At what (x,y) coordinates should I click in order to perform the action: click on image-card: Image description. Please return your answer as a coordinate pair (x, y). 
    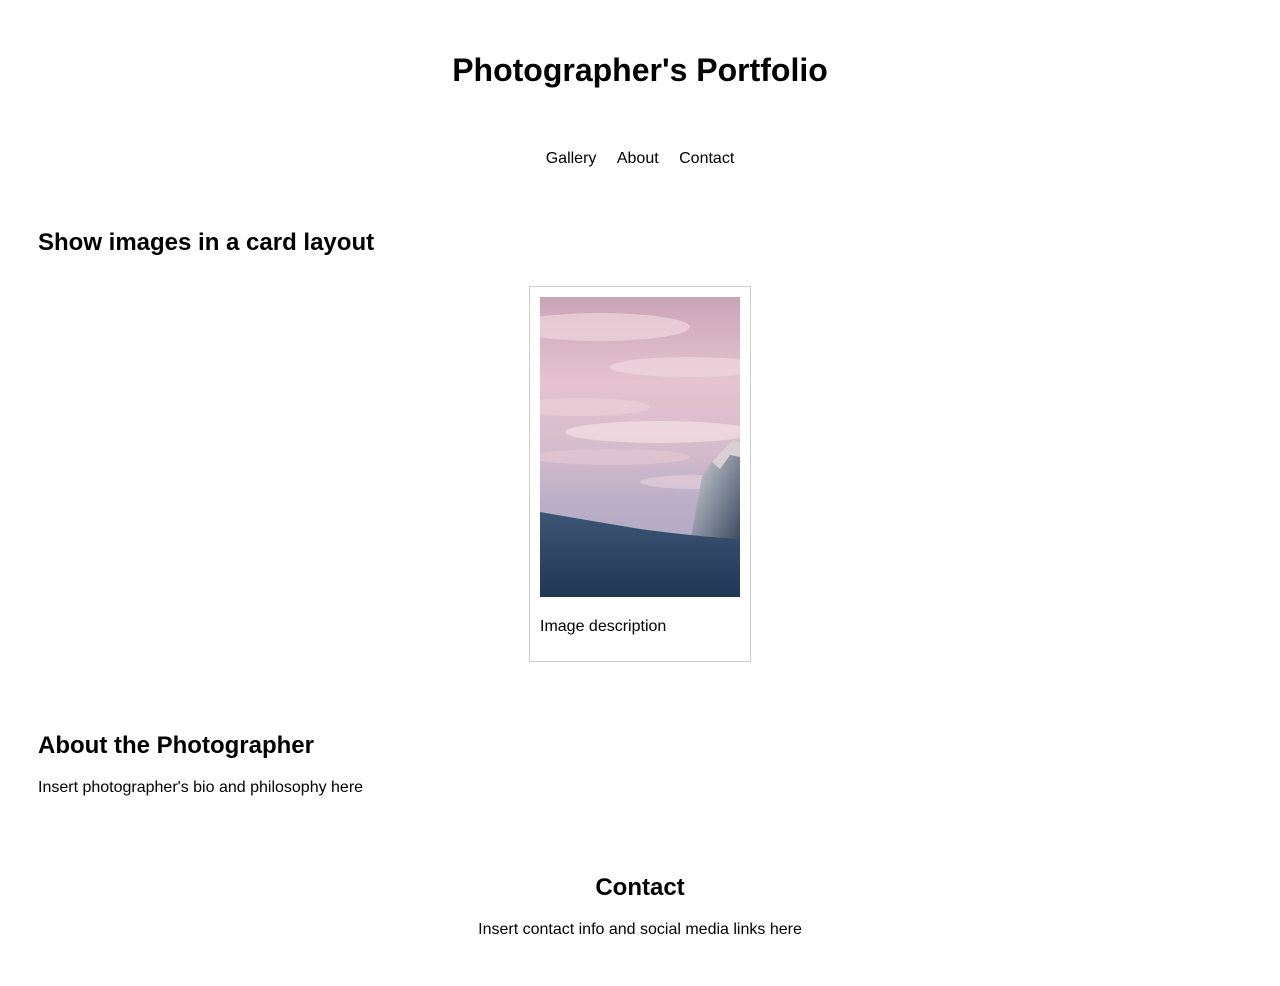
    Looking at the image, I should click on (640, 474).